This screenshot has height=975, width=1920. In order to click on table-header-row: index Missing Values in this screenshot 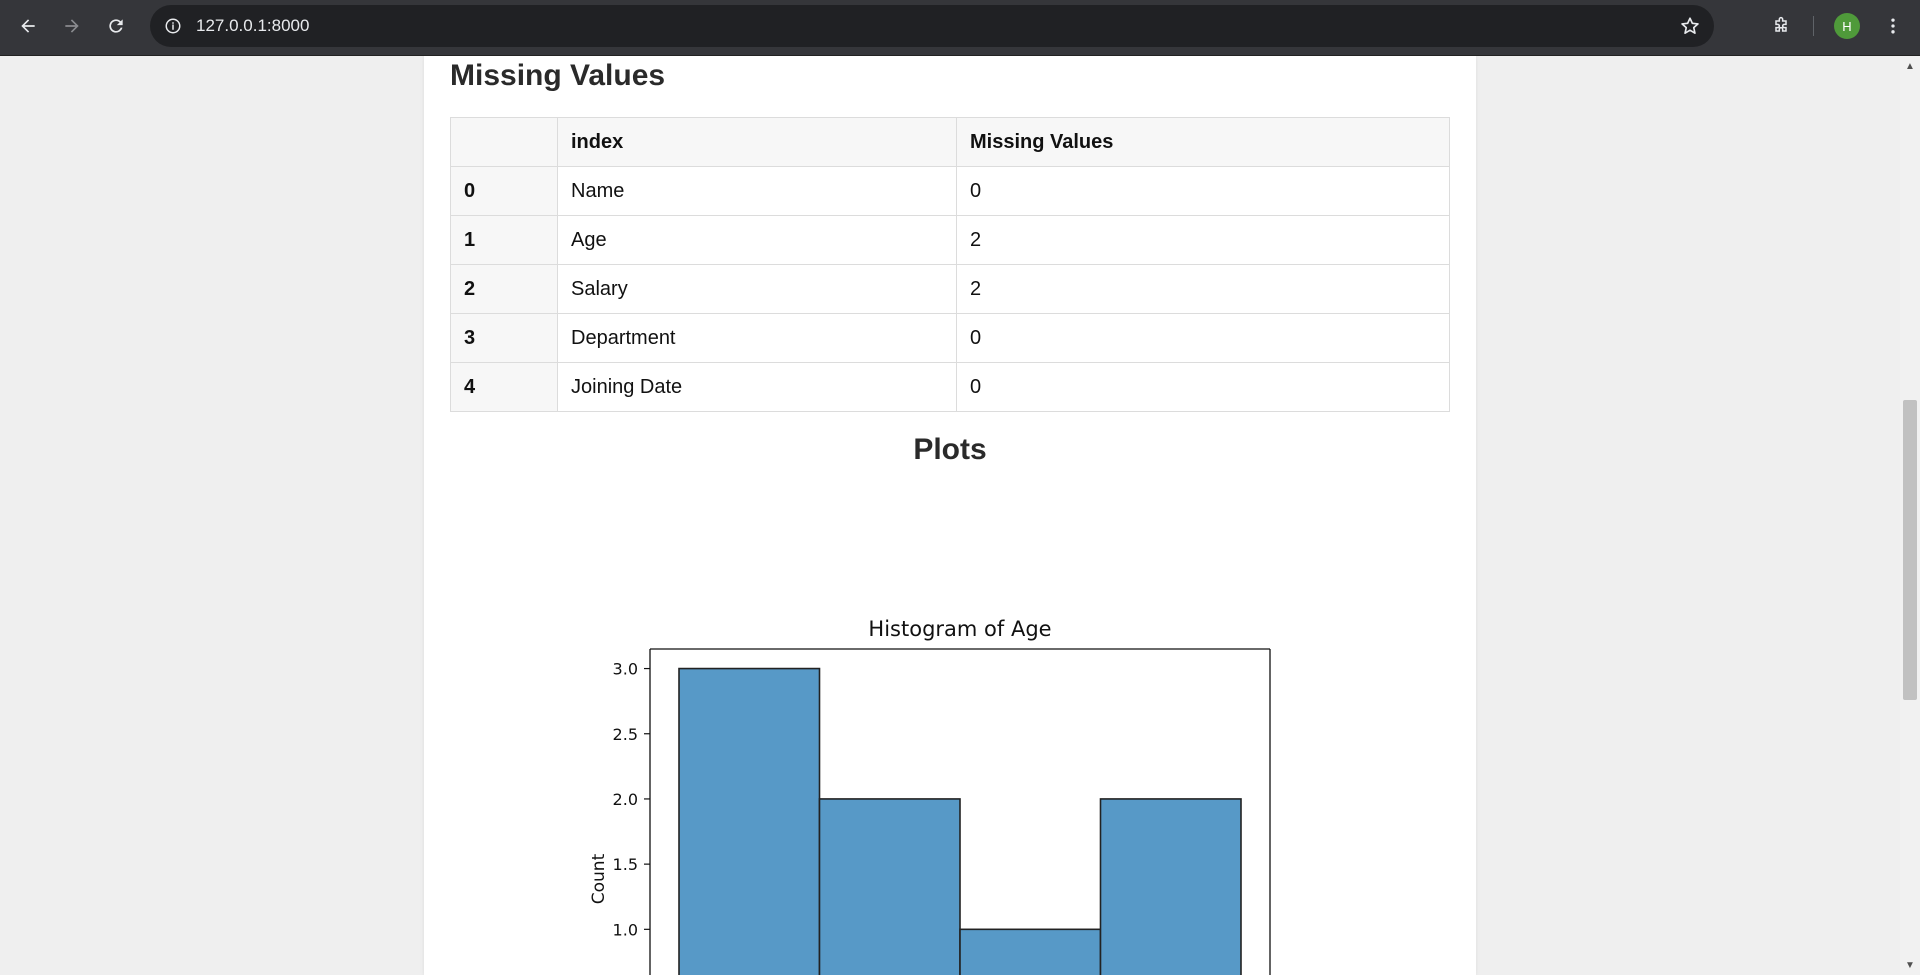, I will do `click(950, 142)`.